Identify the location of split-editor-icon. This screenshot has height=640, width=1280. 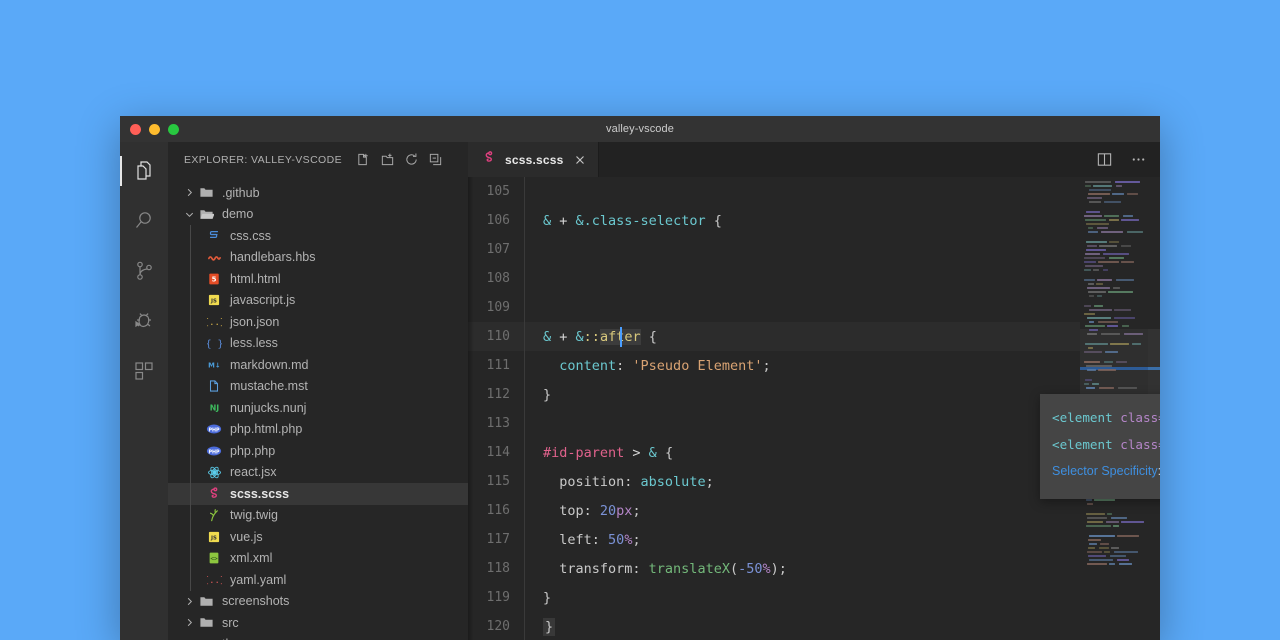
(1104, 160).